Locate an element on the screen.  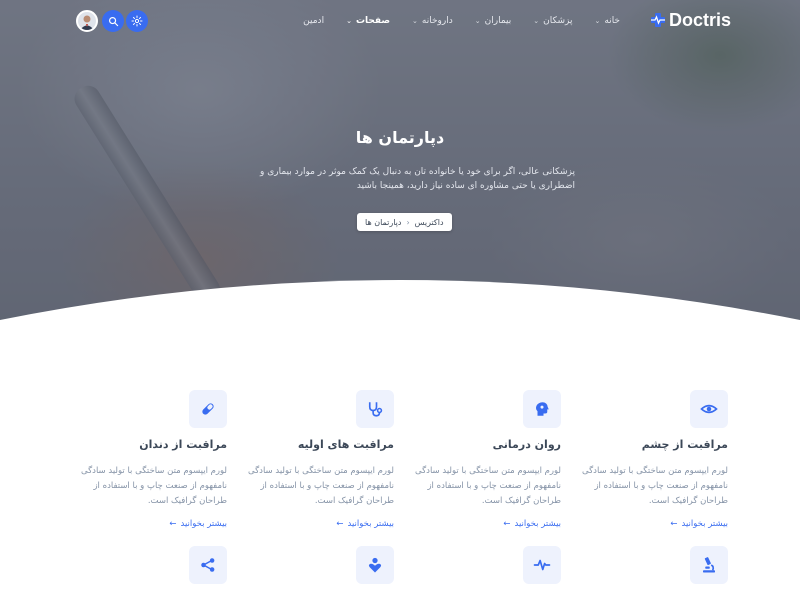
nav-label: خانه is located at coordinates (612, 21).